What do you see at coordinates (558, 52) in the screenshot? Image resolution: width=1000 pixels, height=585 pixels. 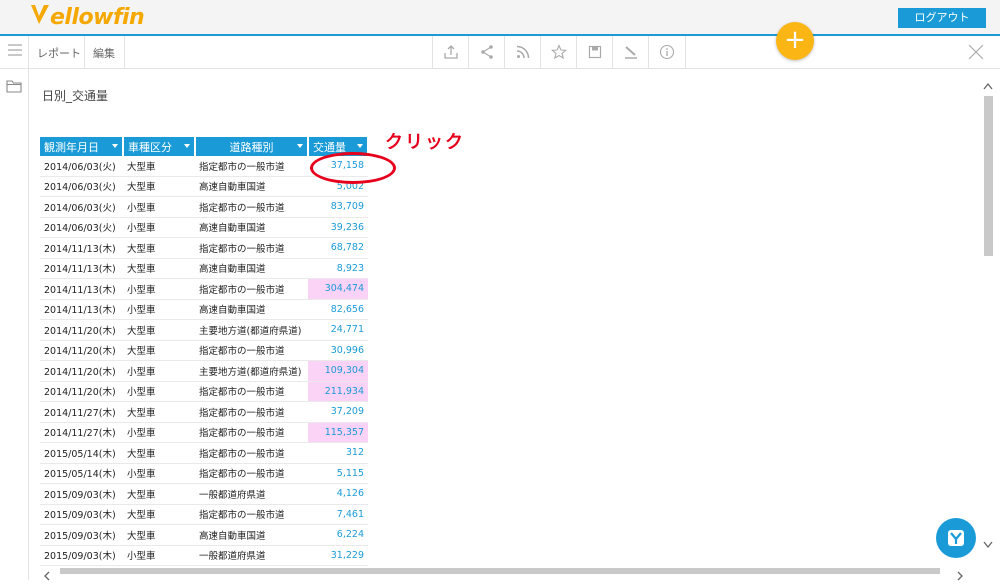 I see `star-icon` at bounding box center [558, 52].